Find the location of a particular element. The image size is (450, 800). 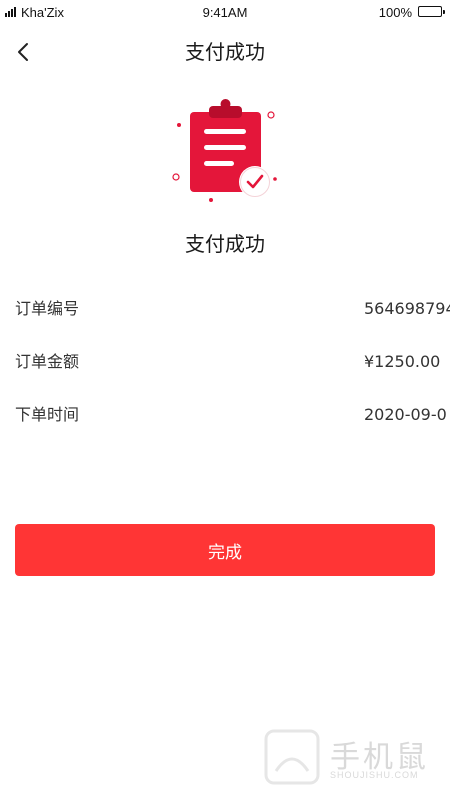

order-time-row: 下单时间 2020-09-0 is located at coordinates (225, 415).